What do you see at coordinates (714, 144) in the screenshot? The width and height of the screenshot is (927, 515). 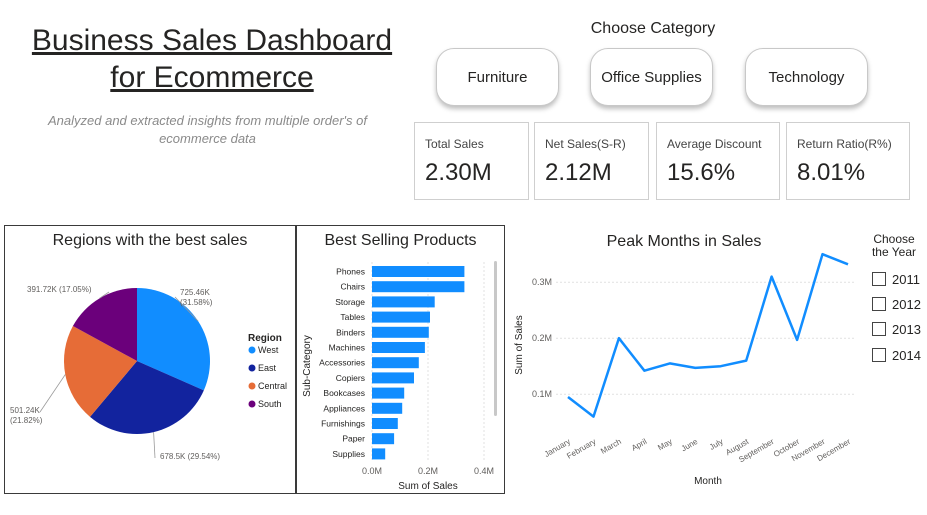 I see `kpi-label: Average Discount` at bounding box center [714, 144].